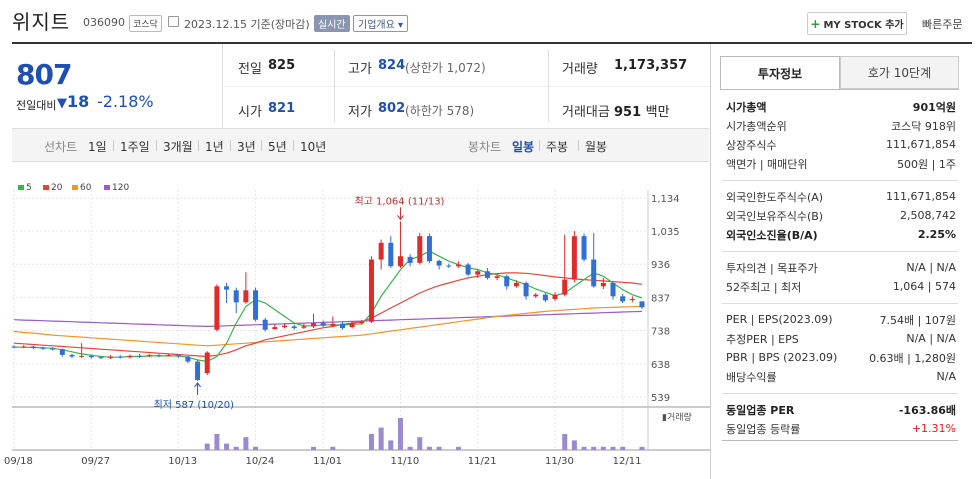  Describe the element at coordinates (942, 24) in the screenshot. I see `quick-order-link: 빠른주문` at that location.